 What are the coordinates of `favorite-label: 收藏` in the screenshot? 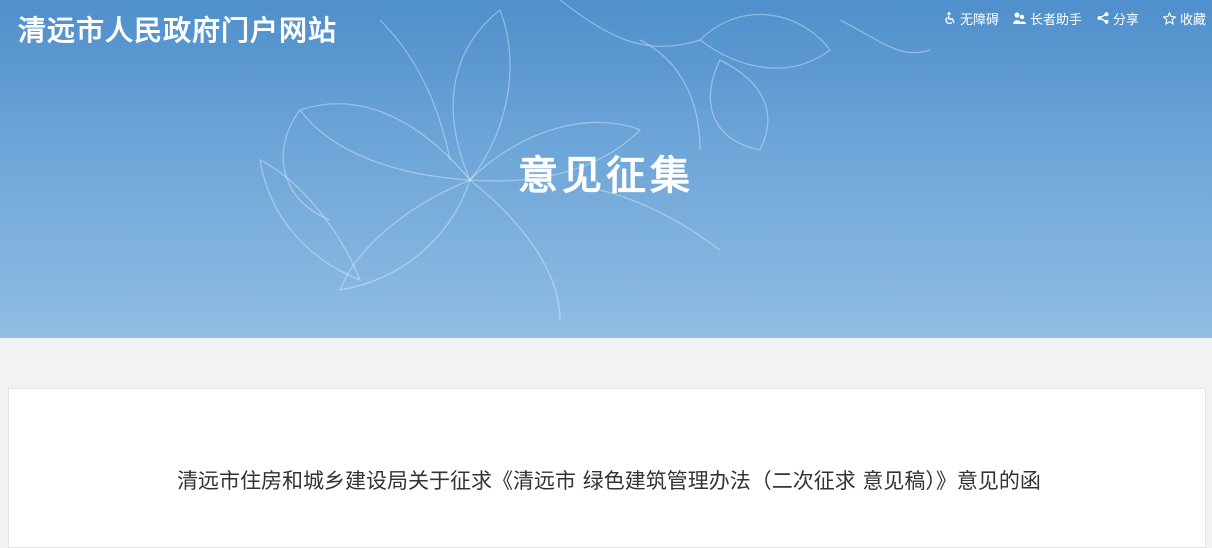 It's located at (1192, 20).